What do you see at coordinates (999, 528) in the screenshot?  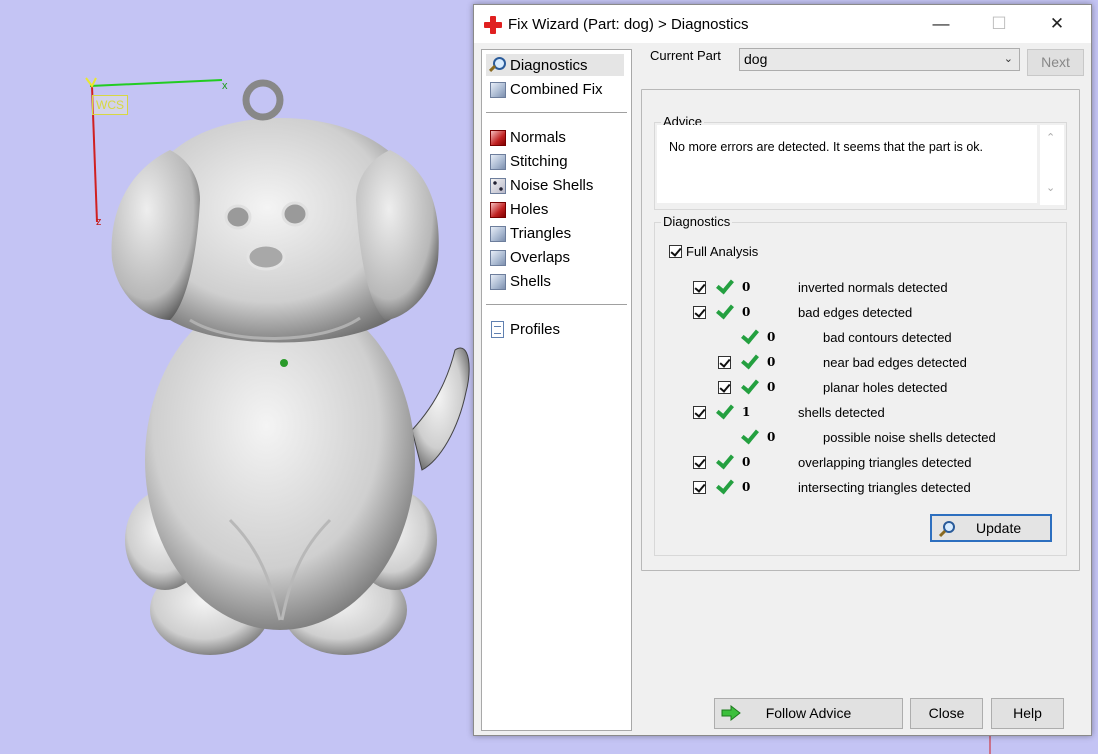 I see `update-label: Update` at bounding box center [999, 528].